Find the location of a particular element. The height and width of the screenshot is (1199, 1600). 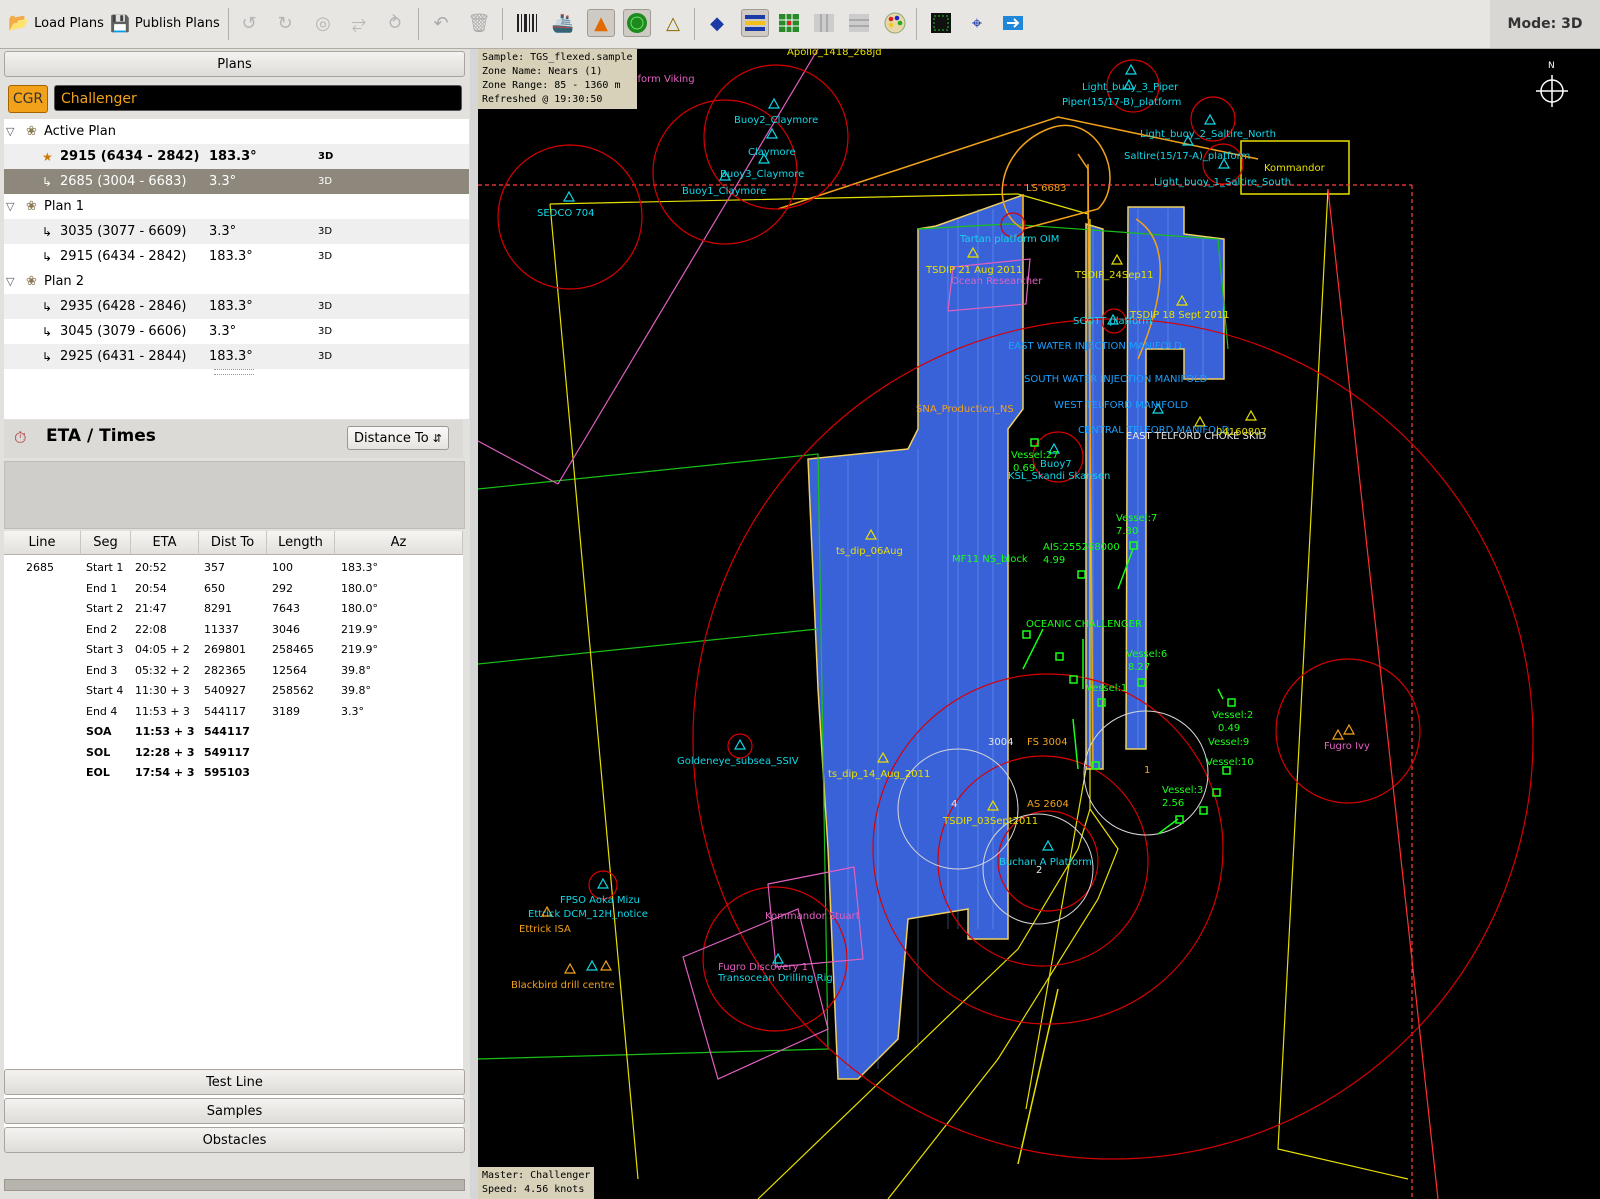

column-header-az: Az is located at coordinates (399, 543).